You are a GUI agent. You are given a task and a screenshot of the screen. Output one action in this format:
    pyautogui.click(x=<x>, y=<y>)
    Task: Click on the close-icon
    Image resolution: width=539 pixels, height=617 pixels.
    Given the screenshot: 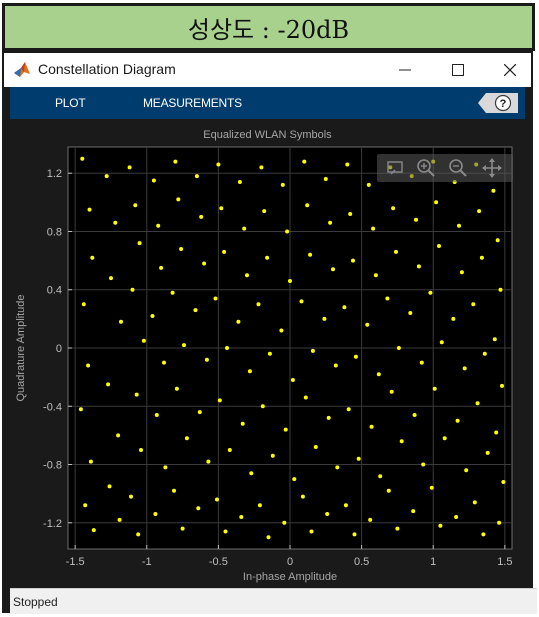 What is the action you would take?
    pyautogui.click(x=510, y=70)
    